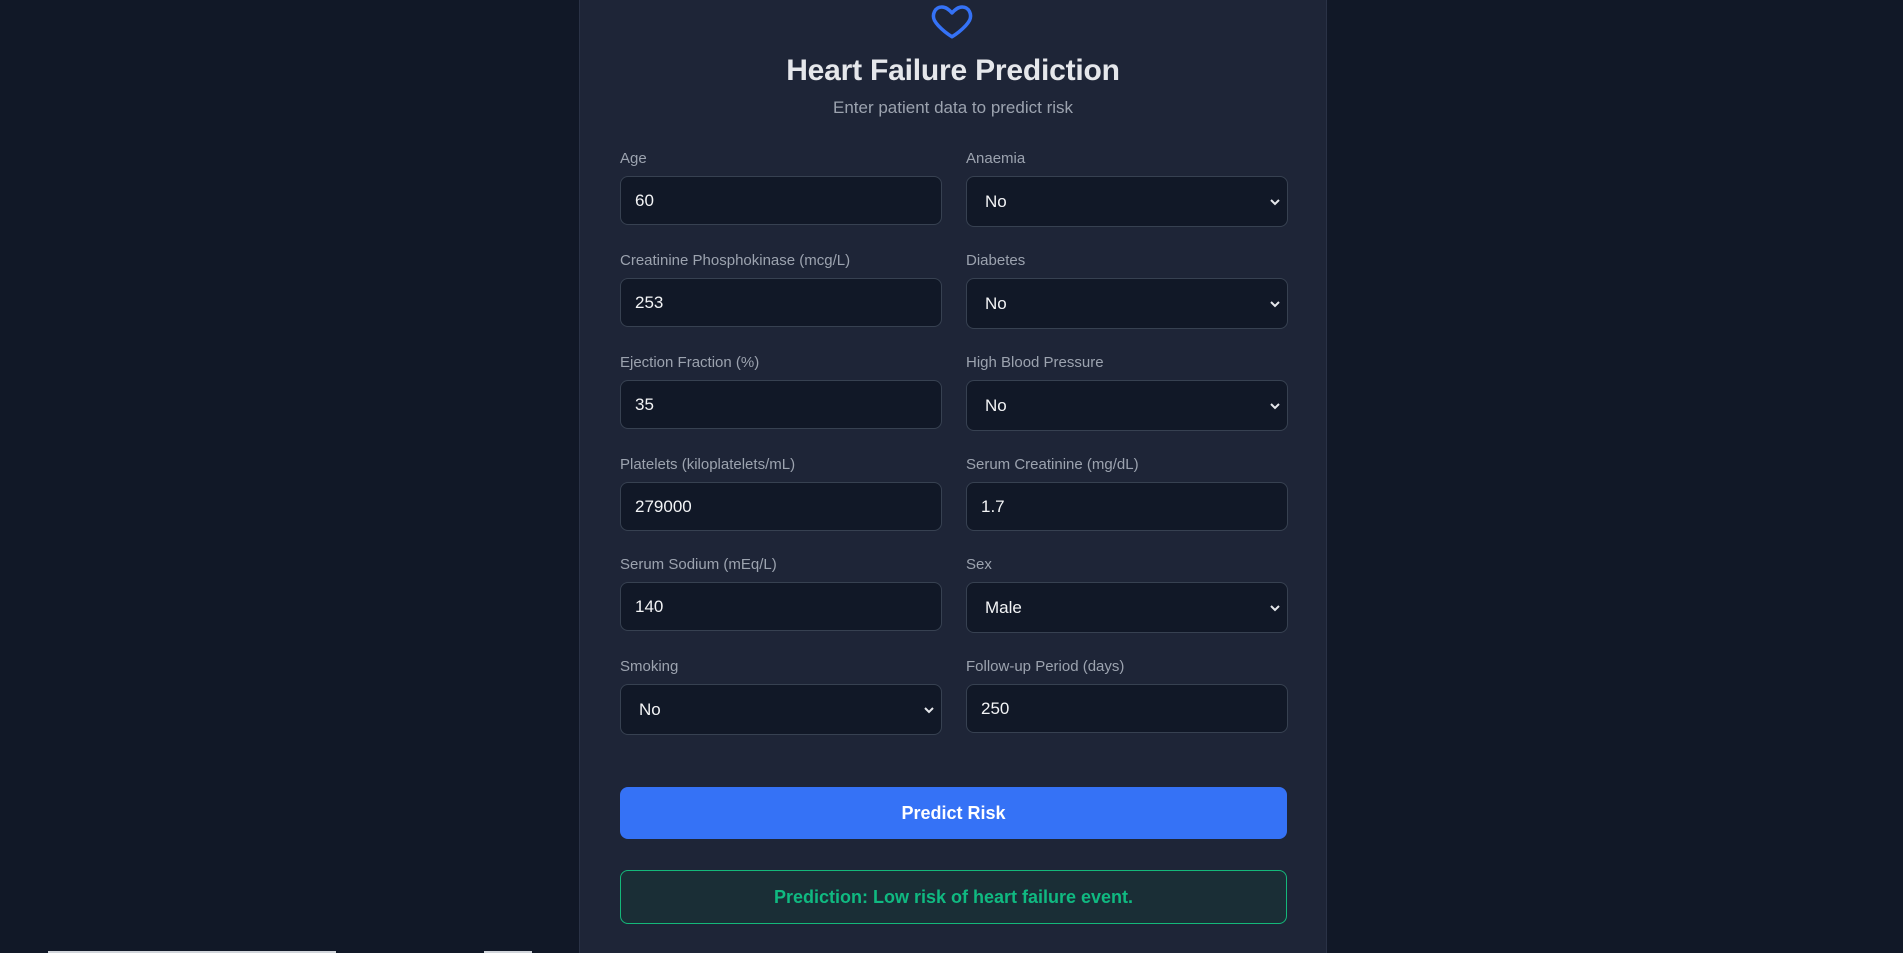 The image size is (1903, 953). I want to click on smoking-select: No, so click(781, 709).